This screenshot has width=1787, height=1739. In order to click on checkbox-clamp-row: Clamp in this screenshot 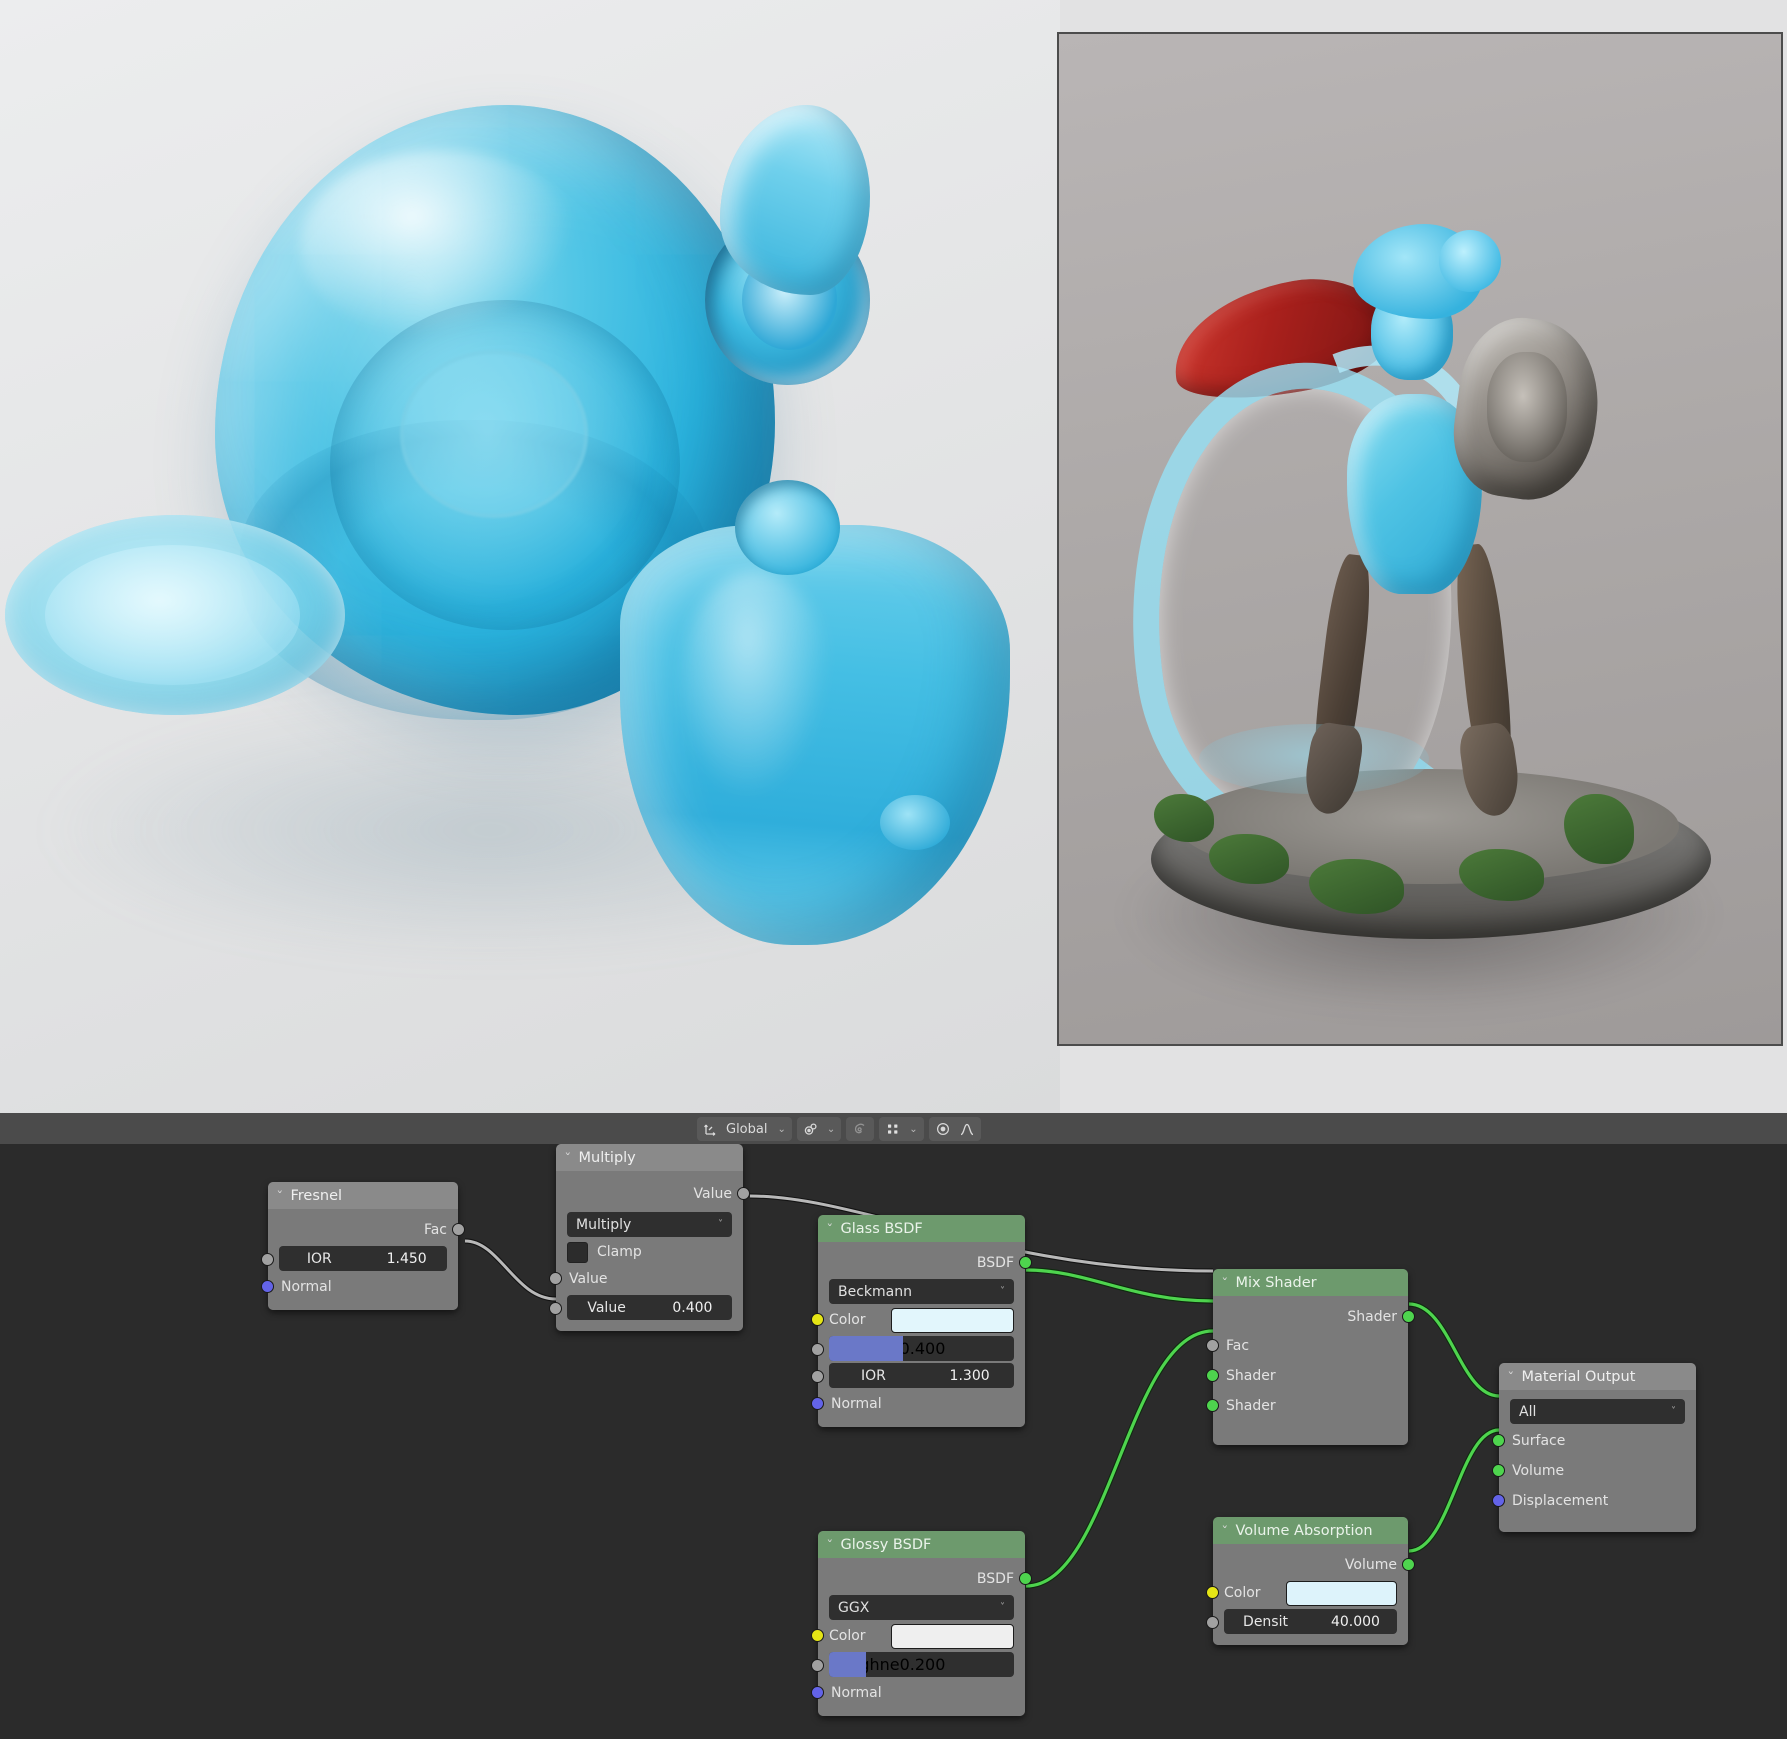, I will do `click(649, 1252)`.